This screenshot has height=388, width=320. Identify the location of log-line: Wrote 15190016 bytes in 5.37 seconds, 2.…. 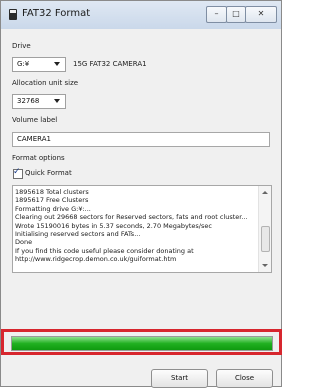
(113, 225).